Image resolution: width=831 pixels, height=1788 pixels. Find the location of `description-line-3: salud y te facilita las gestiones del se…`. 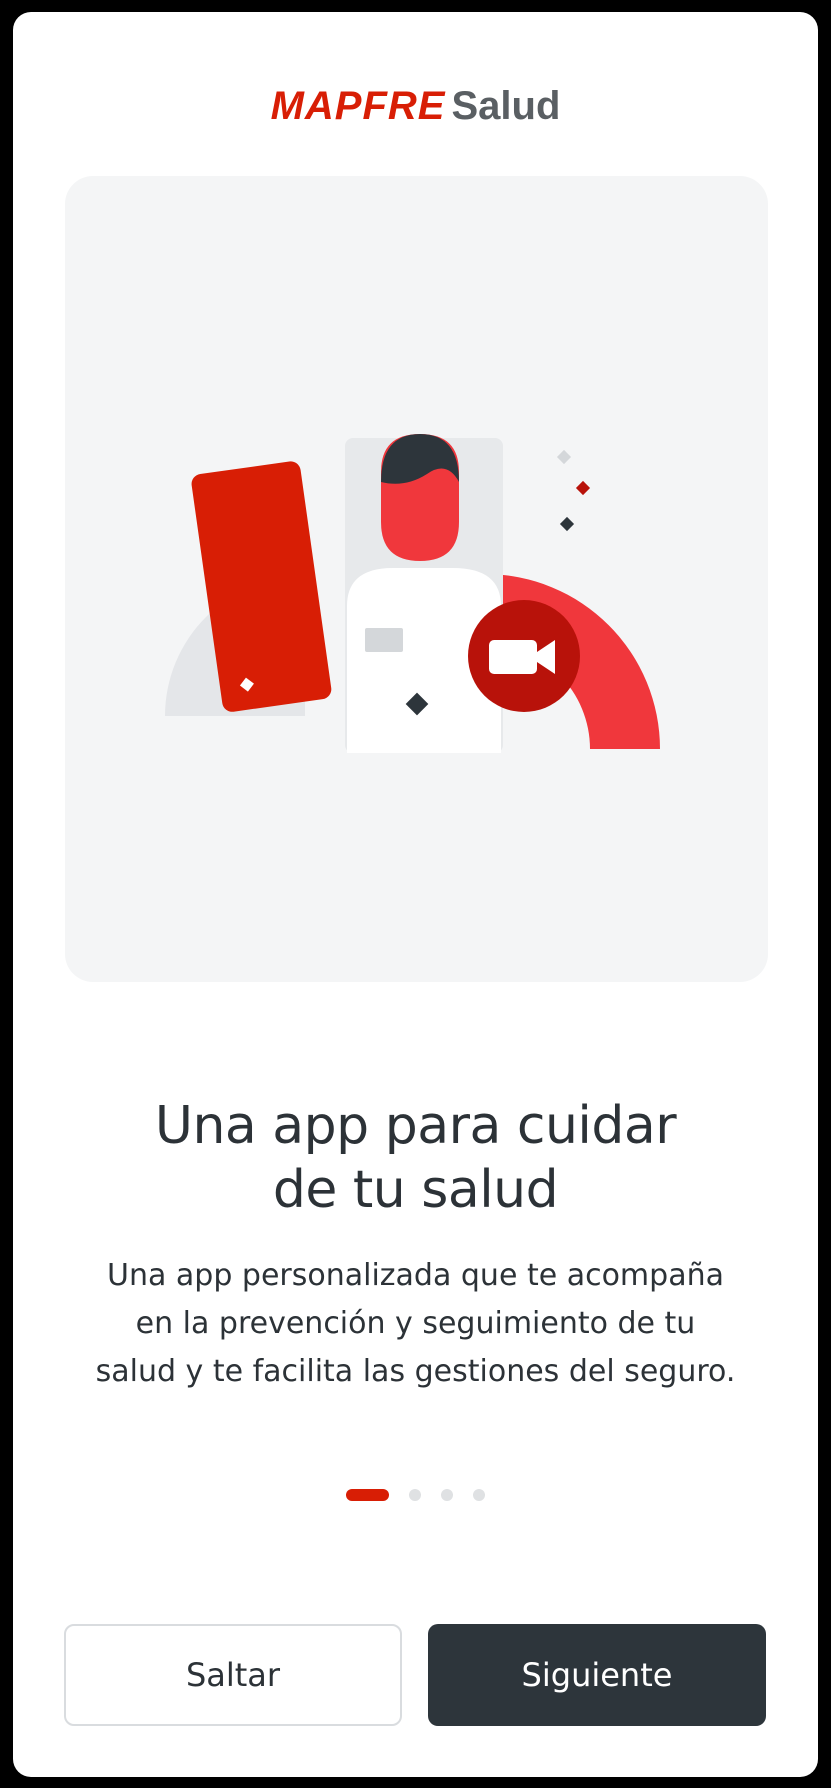

description-line-3: salud y te facilita las gestiones del se… is located at coordinates (415, 1371).